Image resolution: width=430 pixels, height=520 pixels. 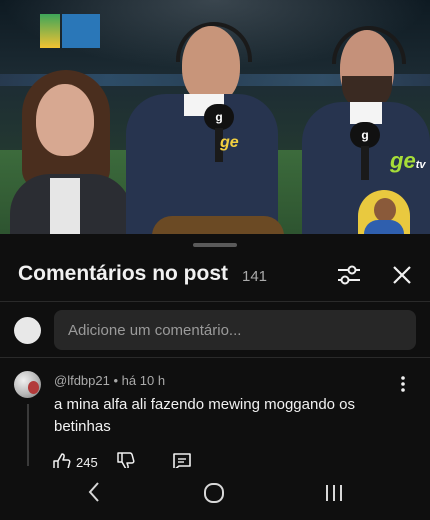 What do you see at coordinates (215, 301) in the screenshot?
I see `header-divider` at bounding box center [215, 301].